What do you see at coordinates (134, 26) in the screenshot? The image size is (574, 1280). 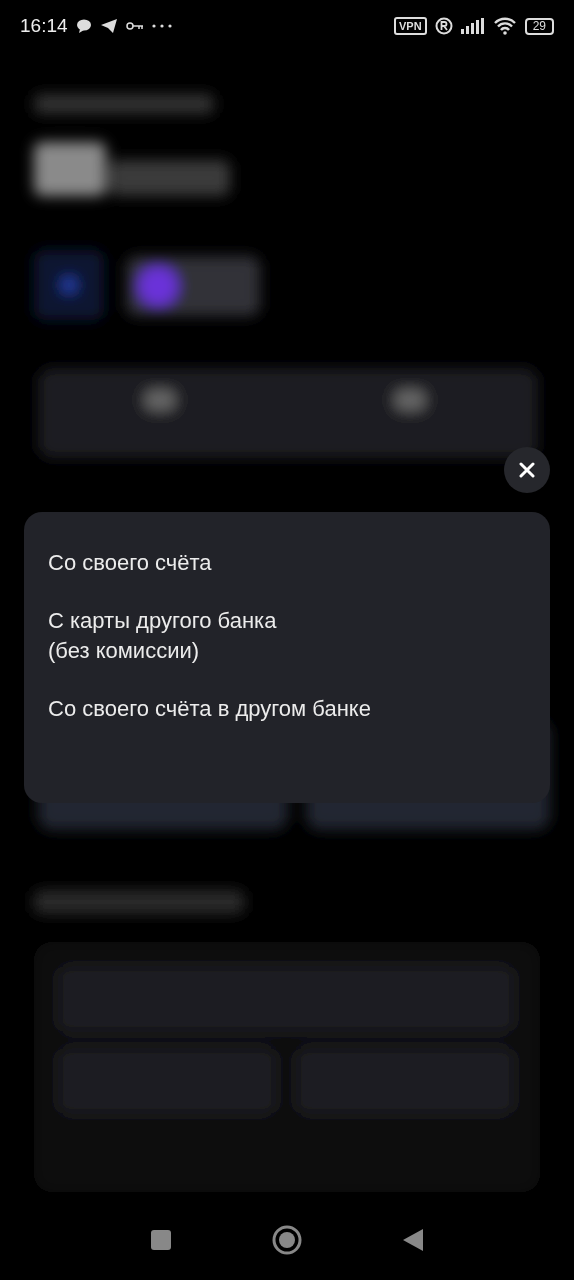 I see `key-icon` at bounding box center [134, 26].